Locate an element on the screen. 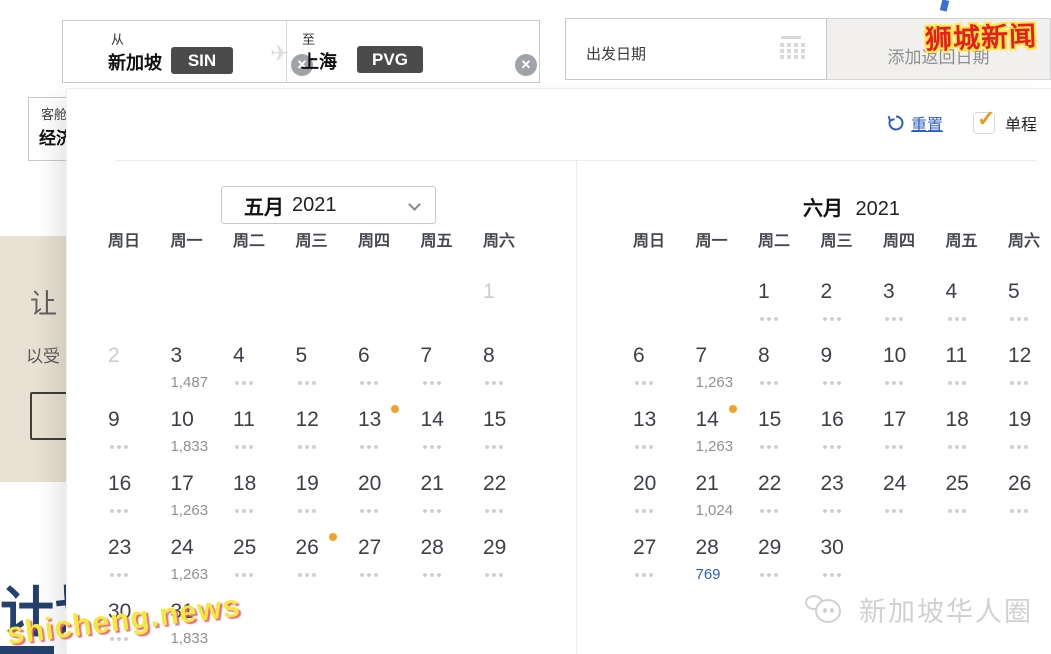 The image size is (1051, 654). day-number: 23 is located at coordinates (120, 547).